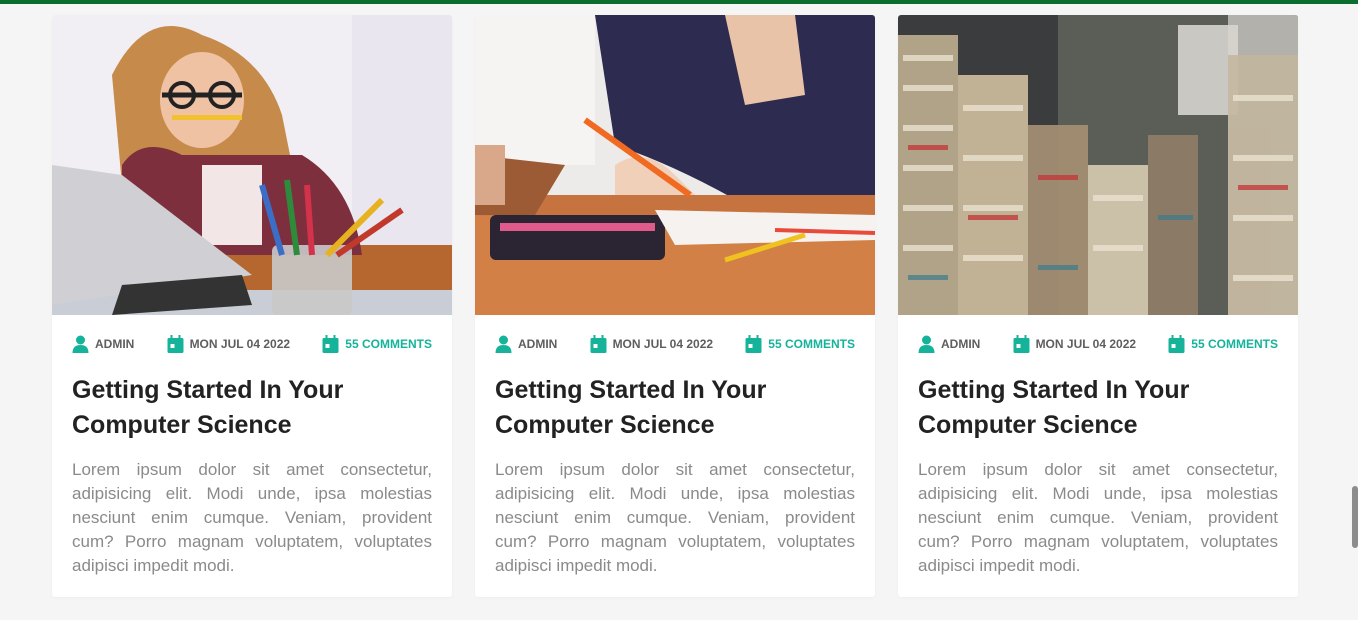 Image resolution: width=1358 pixels, height=620 pixels. What do you see at coordinates (1353, 310) in the screenshot?
I see `page-scrollbar` at bounding box center [1353, 310].